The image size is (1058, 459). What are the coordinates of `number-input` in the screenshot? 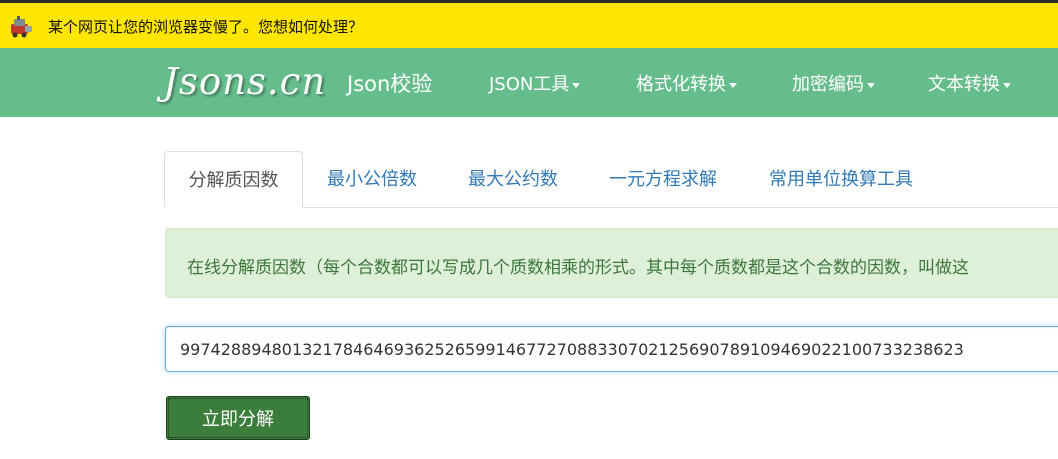 It's located at (611, 349).